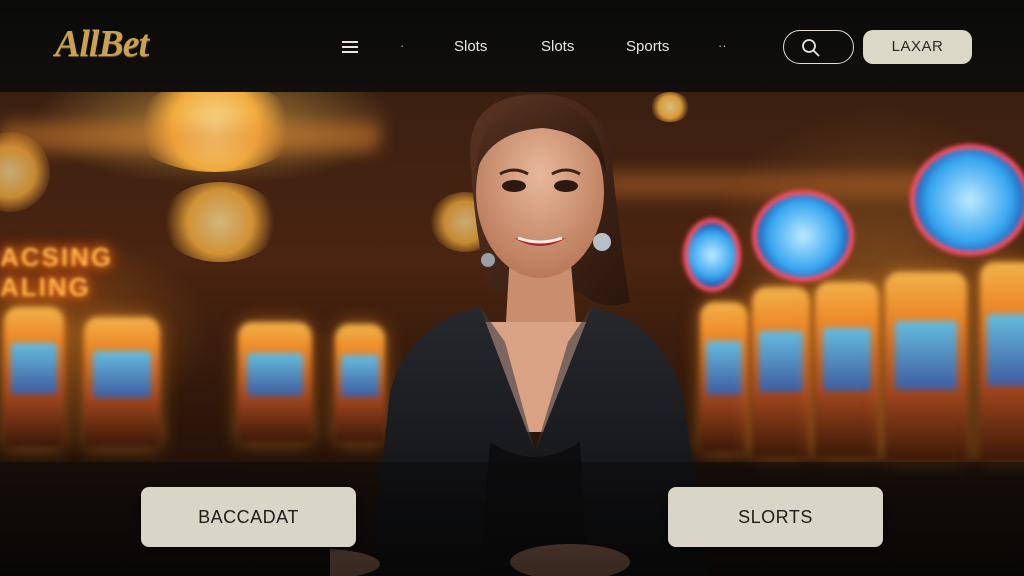  What do you see at coordinates (917, 47) in the screenshot?
I see `login-button: LAXAR` at bounding box center [917, 47].